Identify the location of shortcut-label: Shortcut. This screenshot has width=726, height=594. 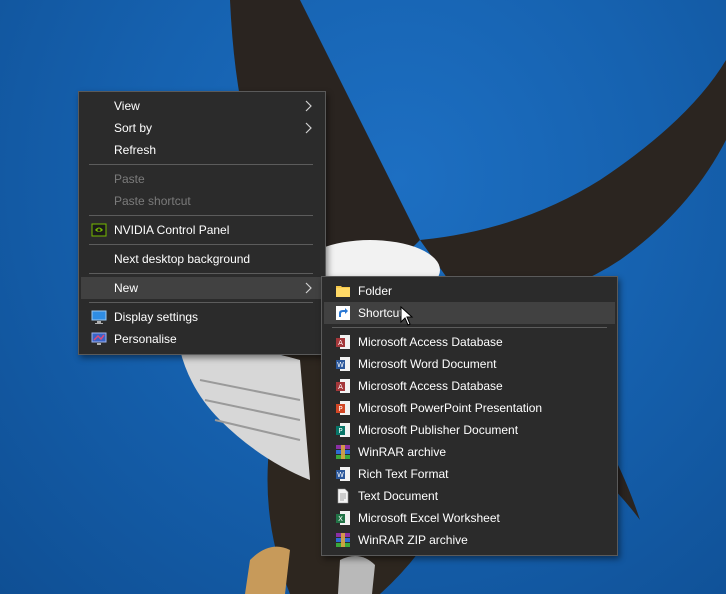
(380, 313).